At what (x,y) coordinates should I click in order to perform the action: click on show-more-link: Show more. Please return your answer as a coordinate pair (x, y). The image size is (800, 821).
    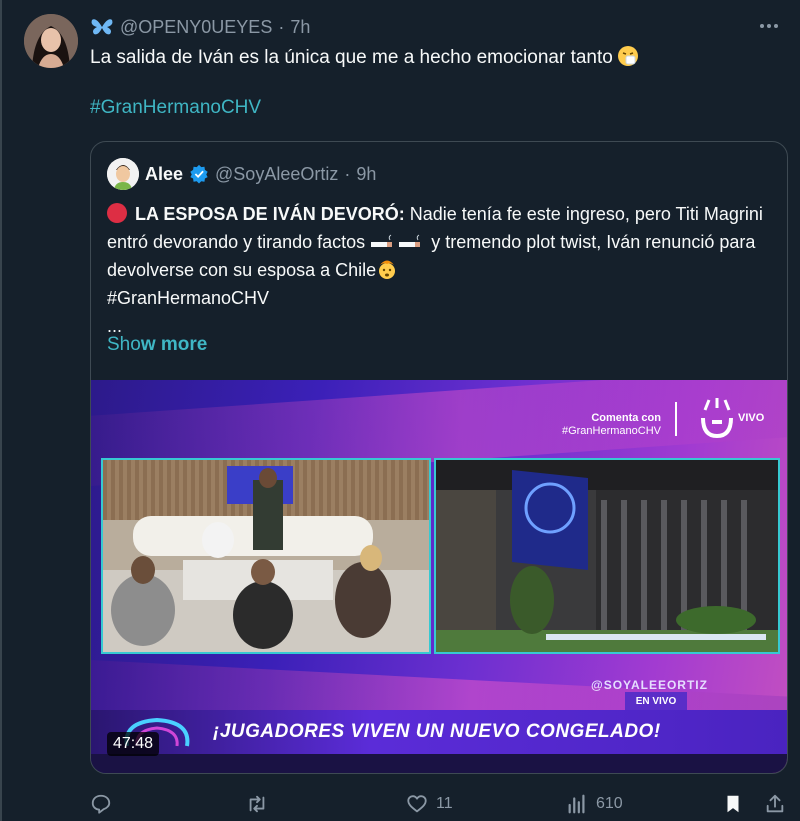
    Looking at the image, I should click on (157, 345).